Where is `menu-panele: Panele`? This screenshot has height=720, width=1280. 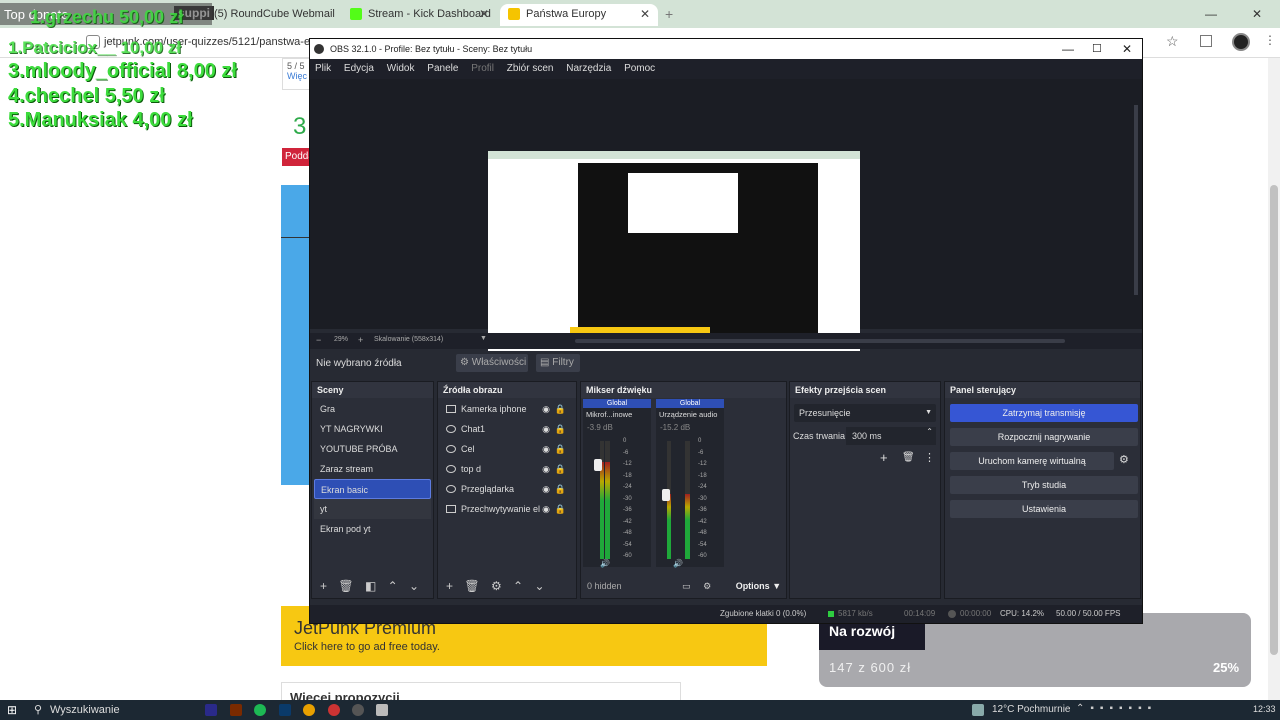 menu-panele: Panele is located at coordinates (442, 66).